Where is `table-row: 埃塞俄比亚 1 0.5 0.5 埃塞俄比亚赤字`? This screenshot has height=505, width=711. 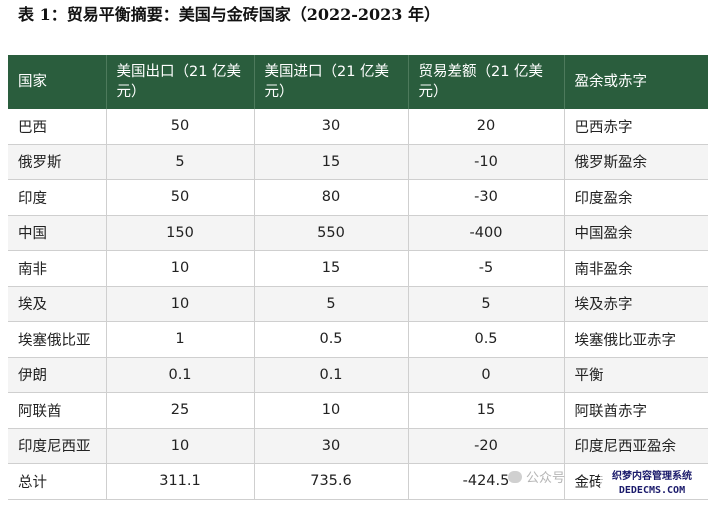
table-row: 埃塞俄比亚 1 0.5 0.5 埃塞俄比亚赤字 is located at coordinates (358, 339).